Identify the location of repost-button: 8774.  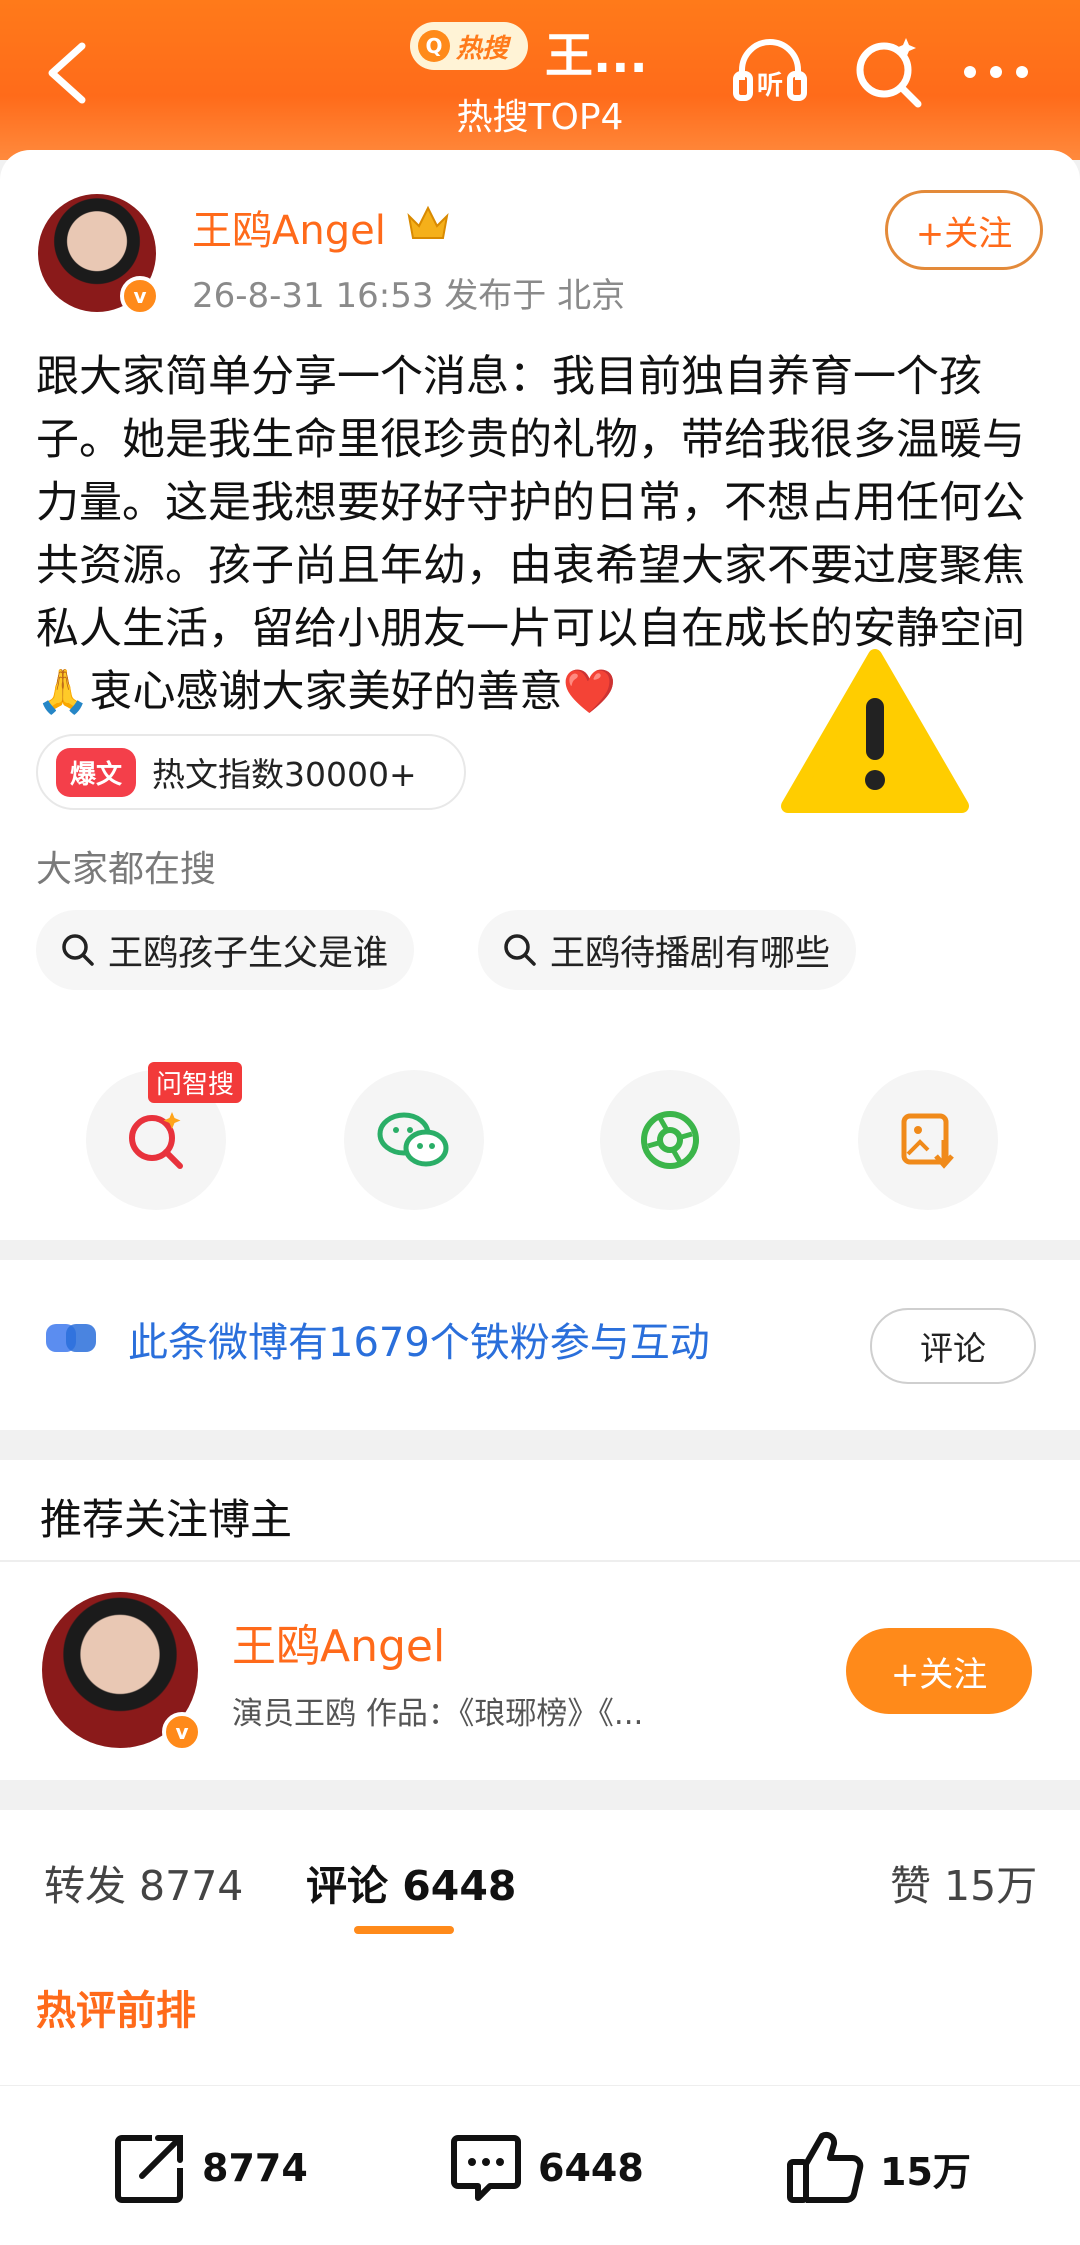
(210, 2168).